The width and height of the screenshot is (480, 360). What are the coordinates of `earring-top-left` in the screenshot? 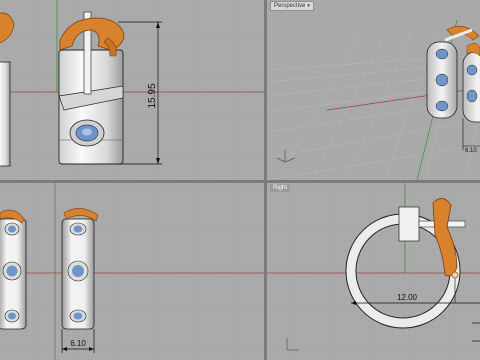 It's located at (13, 269).